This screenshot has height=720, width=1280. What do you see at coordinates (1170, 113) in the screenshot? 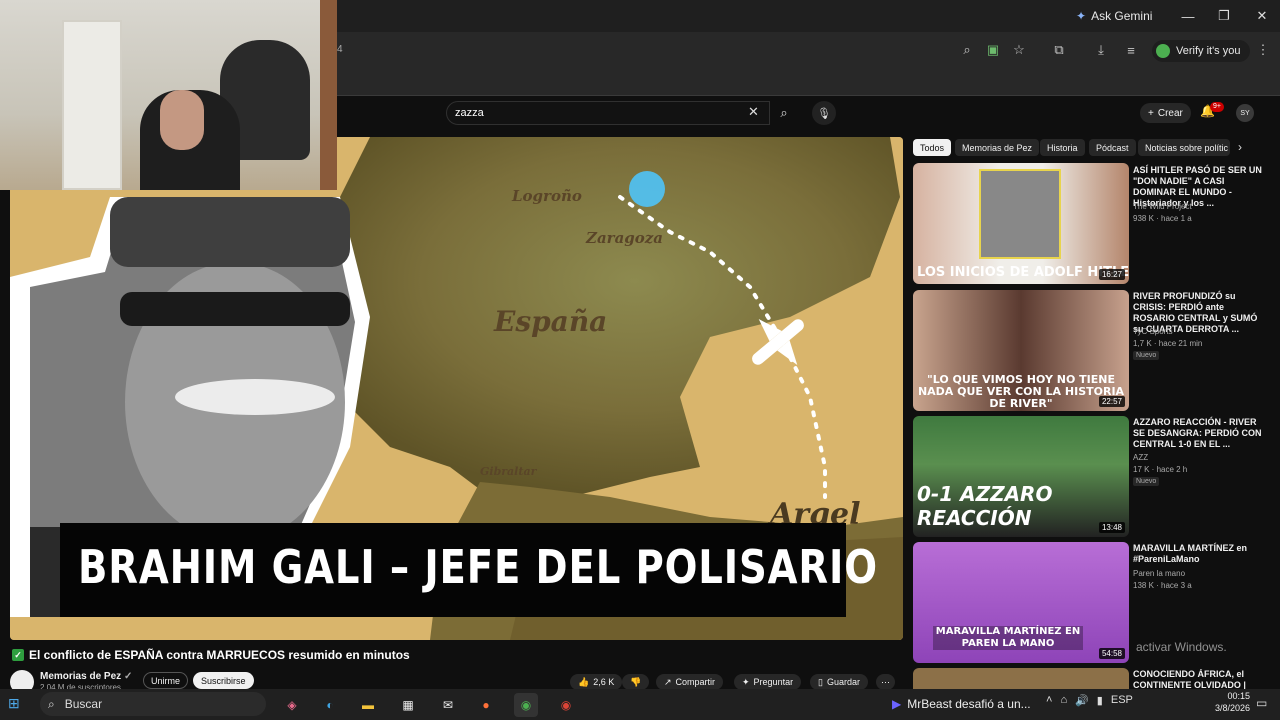
I see `create-label: Crear` at bounding box center [1170, 113].